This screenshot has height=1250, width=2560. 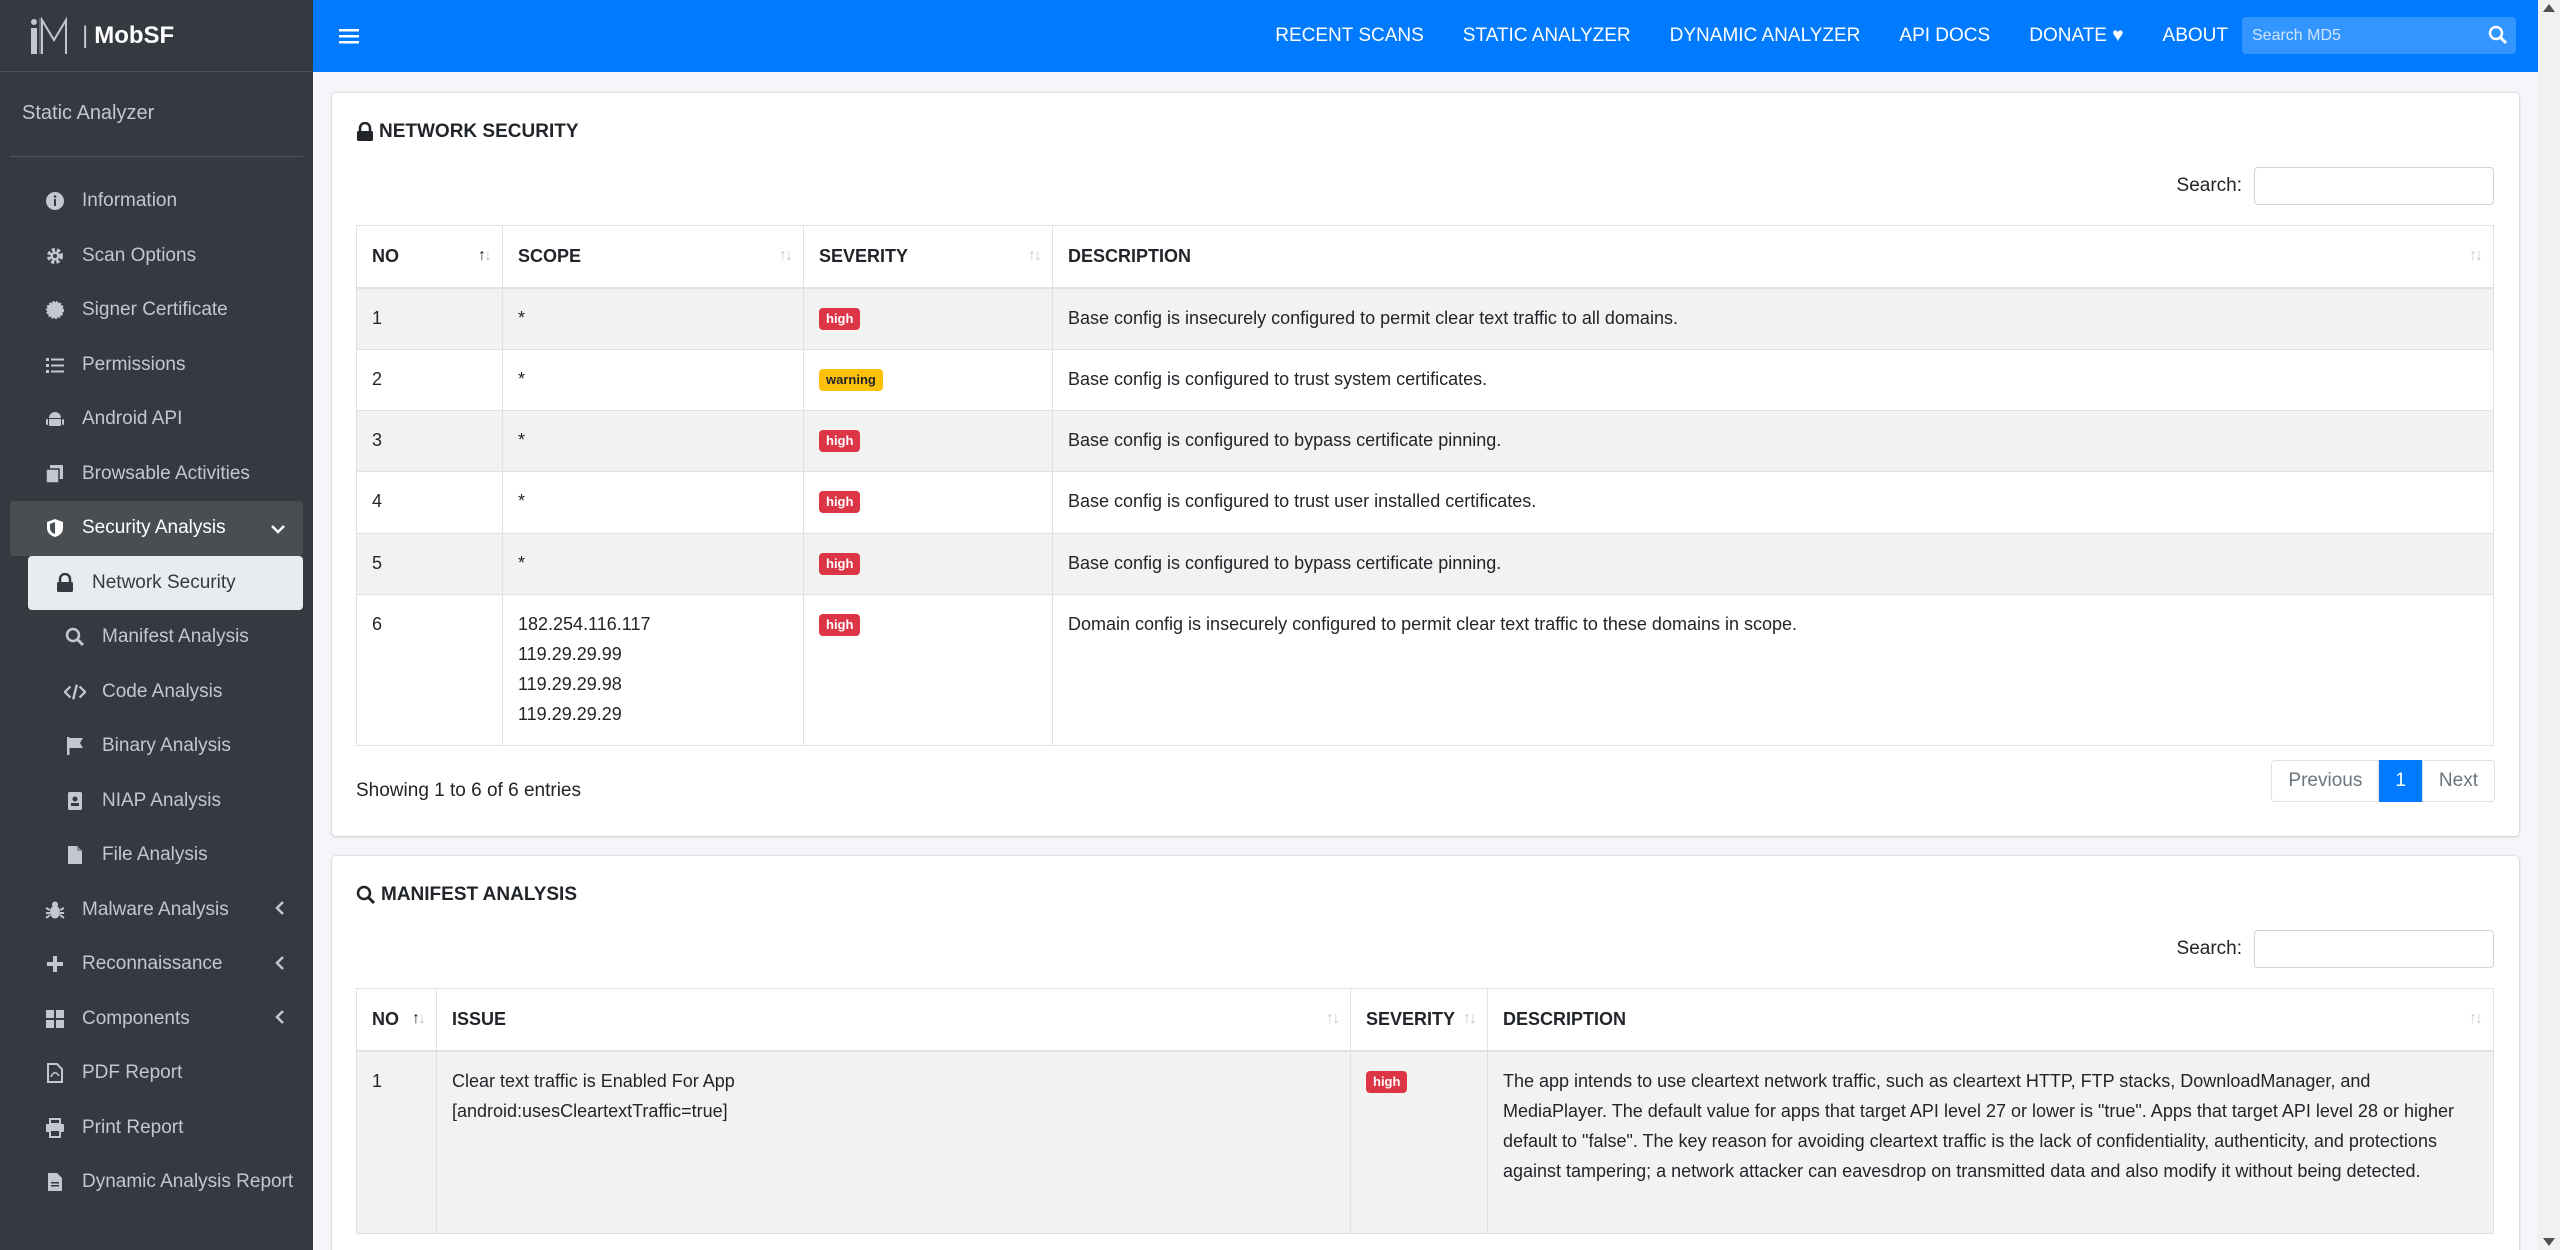 What do you see at coordinates (2076, 36) in the screenshot?
I see `nav-donate: DONATE ♥` at bounding box center [2076, 36].